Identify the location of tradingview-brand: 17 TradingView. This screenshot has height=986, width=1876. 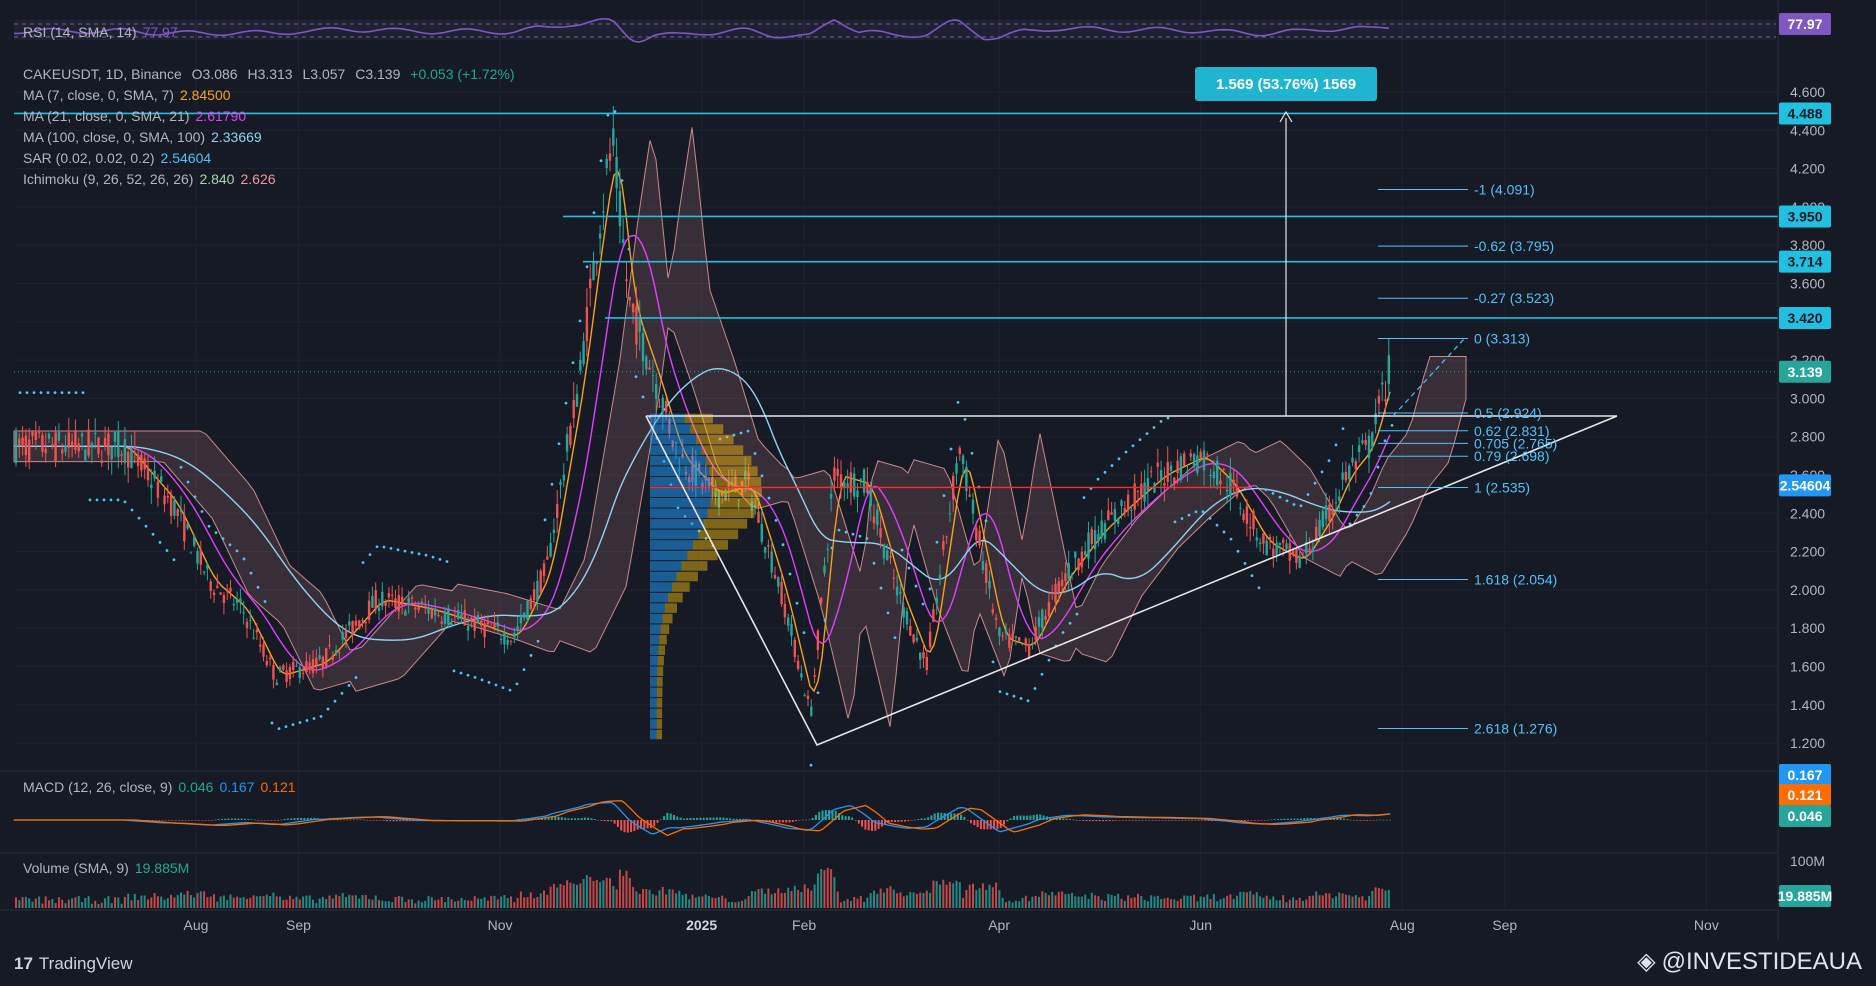
(73, 964).